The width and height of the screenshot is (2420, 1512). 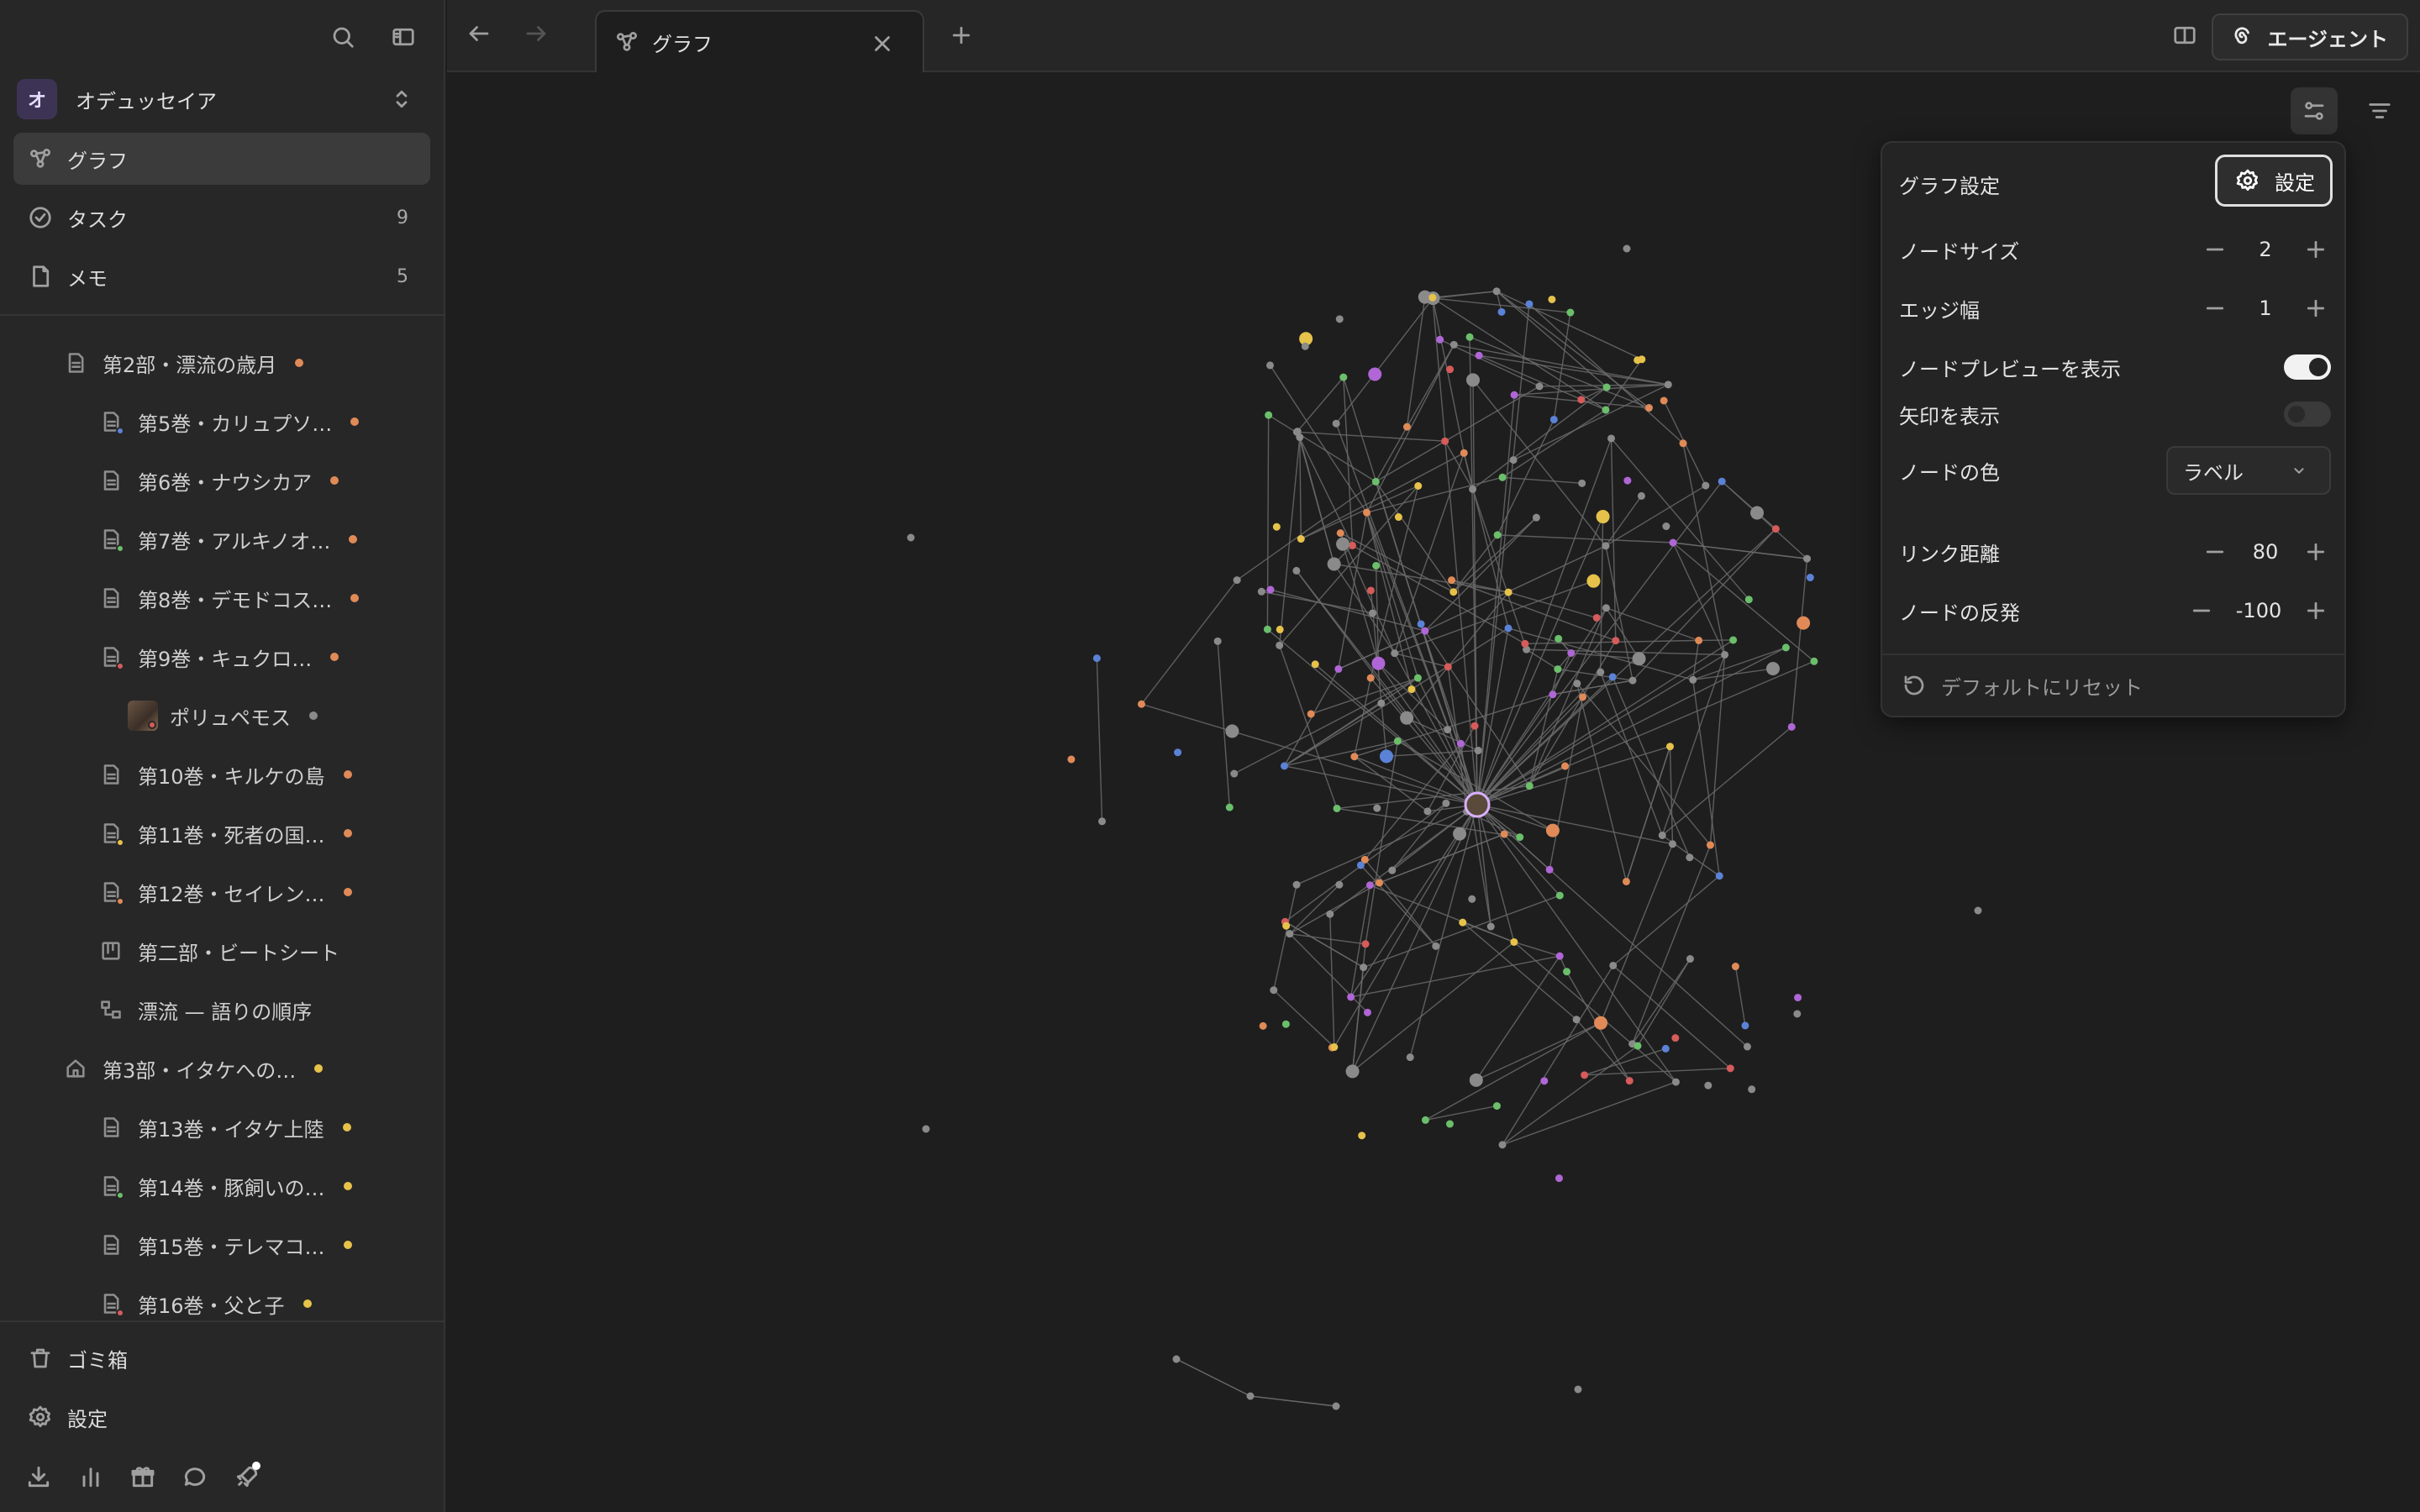 What do you see at coordinates (221, 1358) in the screenshot?
I see `sidebar-item-trash: ゴミ箱` at bounding box center [221, 1358].